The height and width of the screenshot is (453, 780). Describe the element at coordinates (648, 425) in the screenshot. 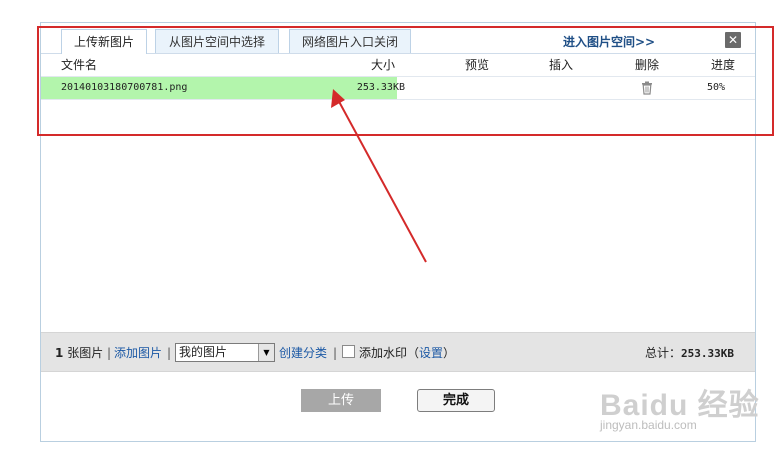

I see `watermark-url: jingyan.baidu.com` at that location.